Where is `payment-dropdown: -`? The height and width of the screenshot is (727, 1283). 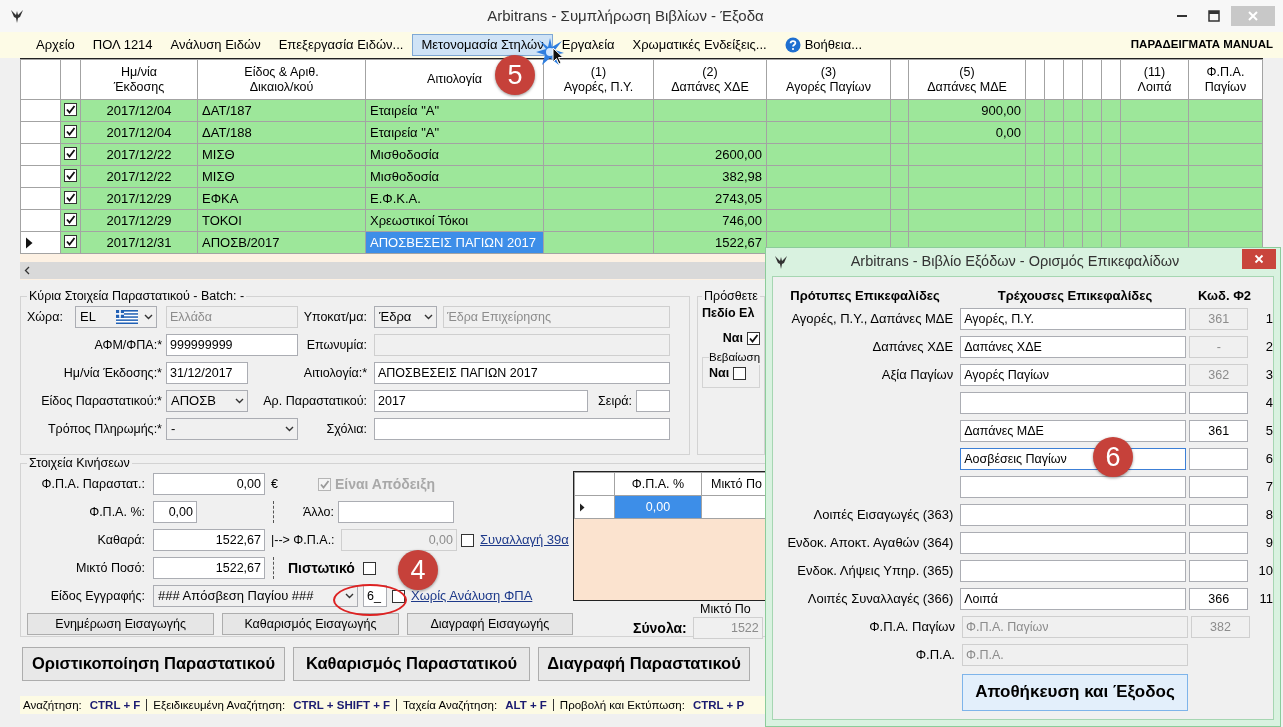
payment-dropdown: - is located at coordinates (232, 429).